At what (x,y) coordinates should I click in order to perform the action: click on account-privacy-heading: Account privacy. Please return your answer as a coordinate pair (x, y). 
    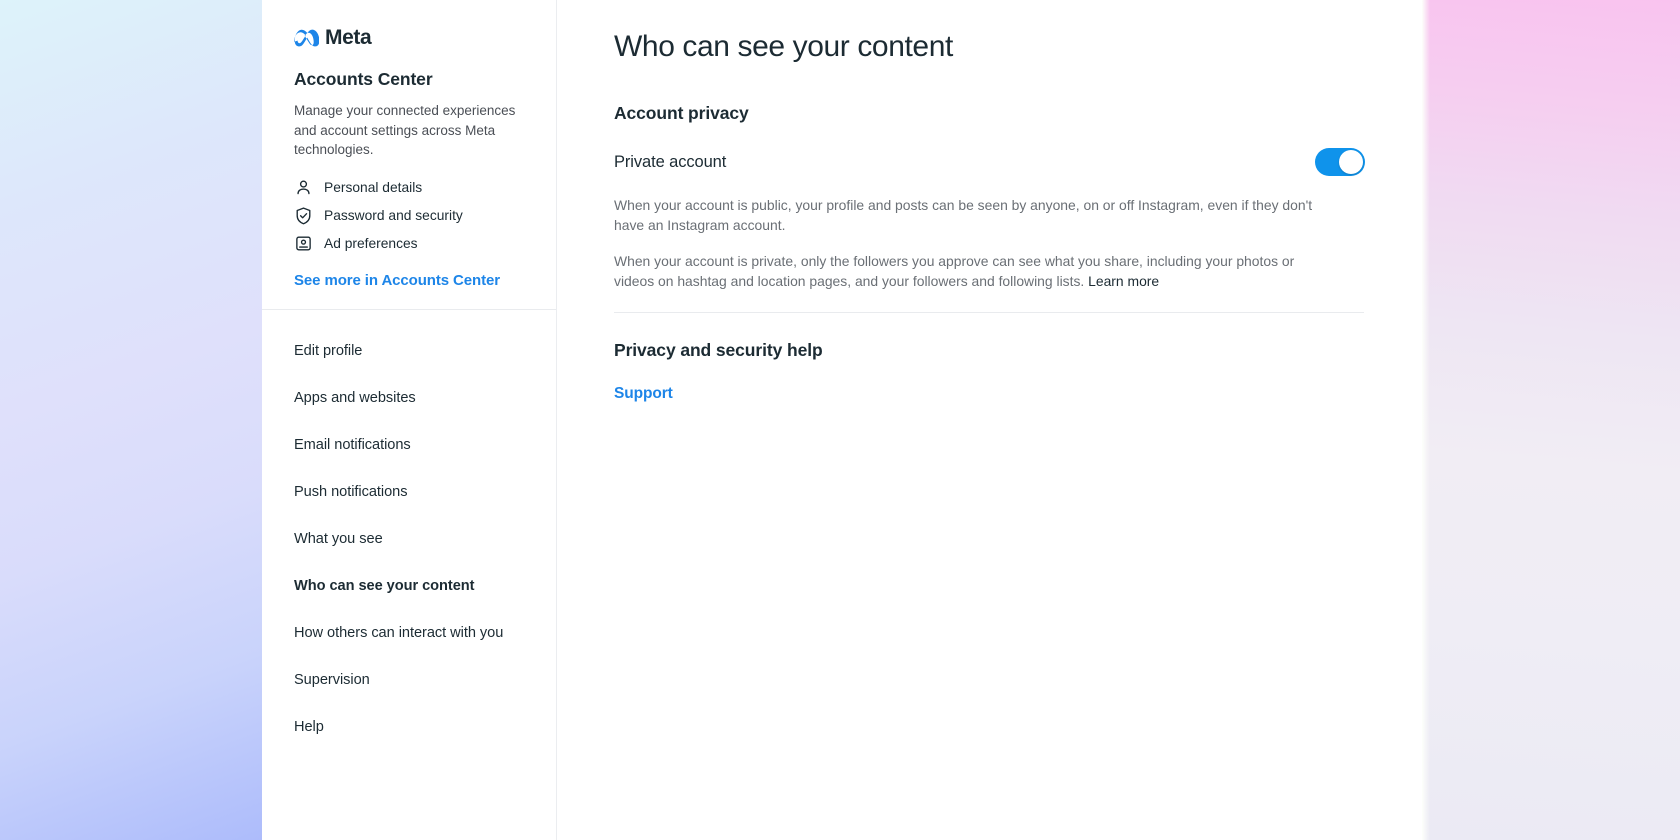
    Looking at the image, I should click on (681, 113).